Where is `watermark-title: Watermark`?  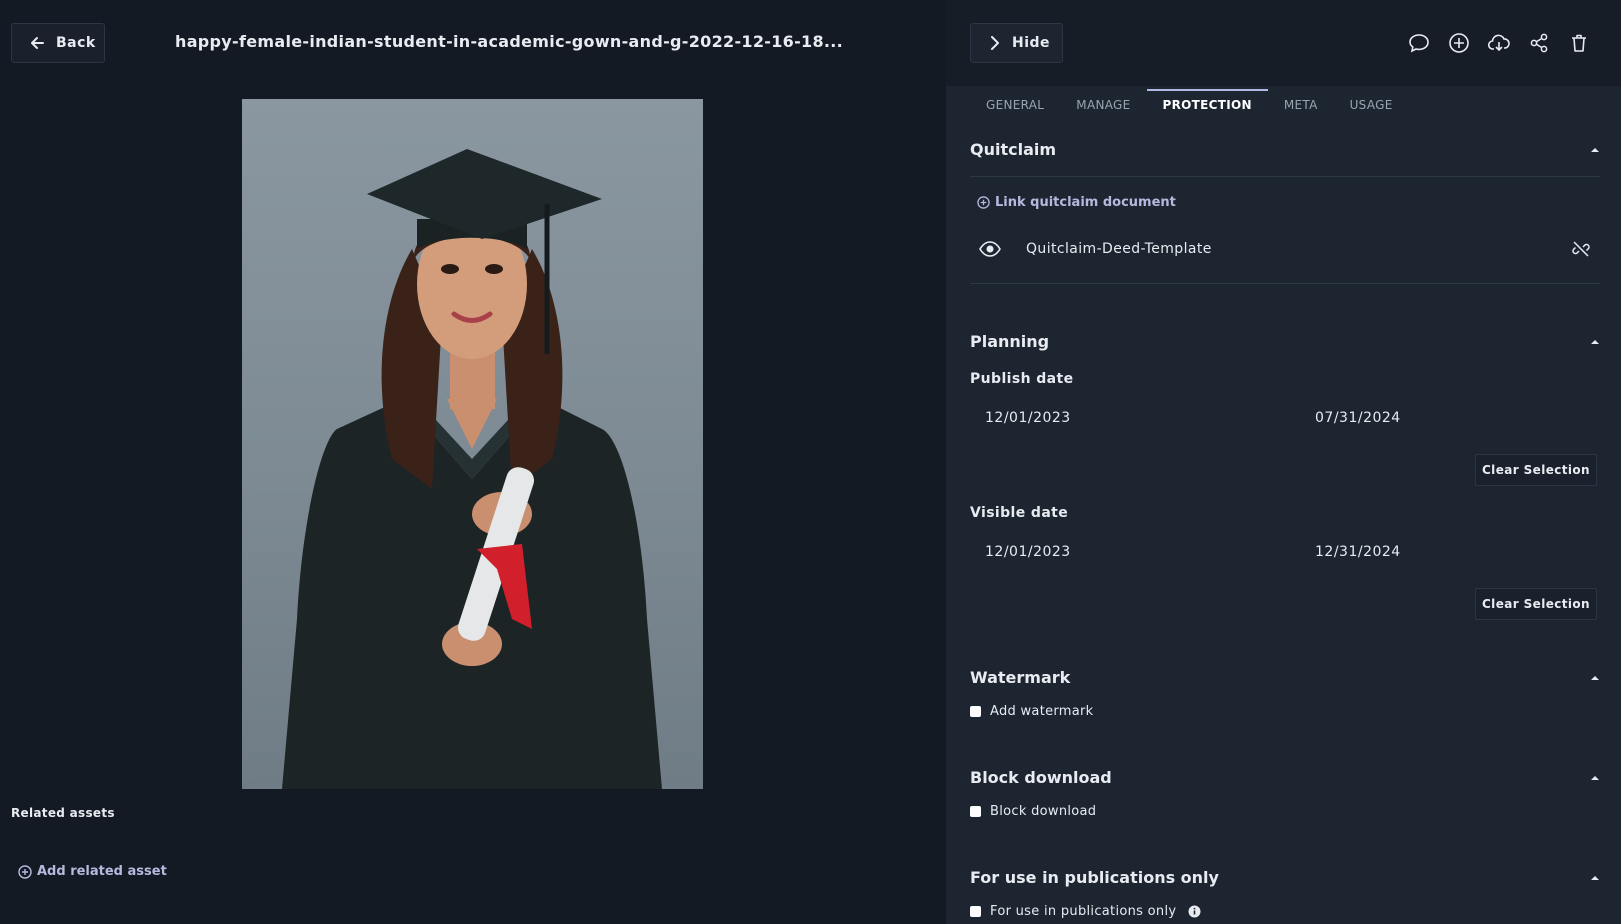
watermark-title: Watermark is located at coordinates (1020, 677).